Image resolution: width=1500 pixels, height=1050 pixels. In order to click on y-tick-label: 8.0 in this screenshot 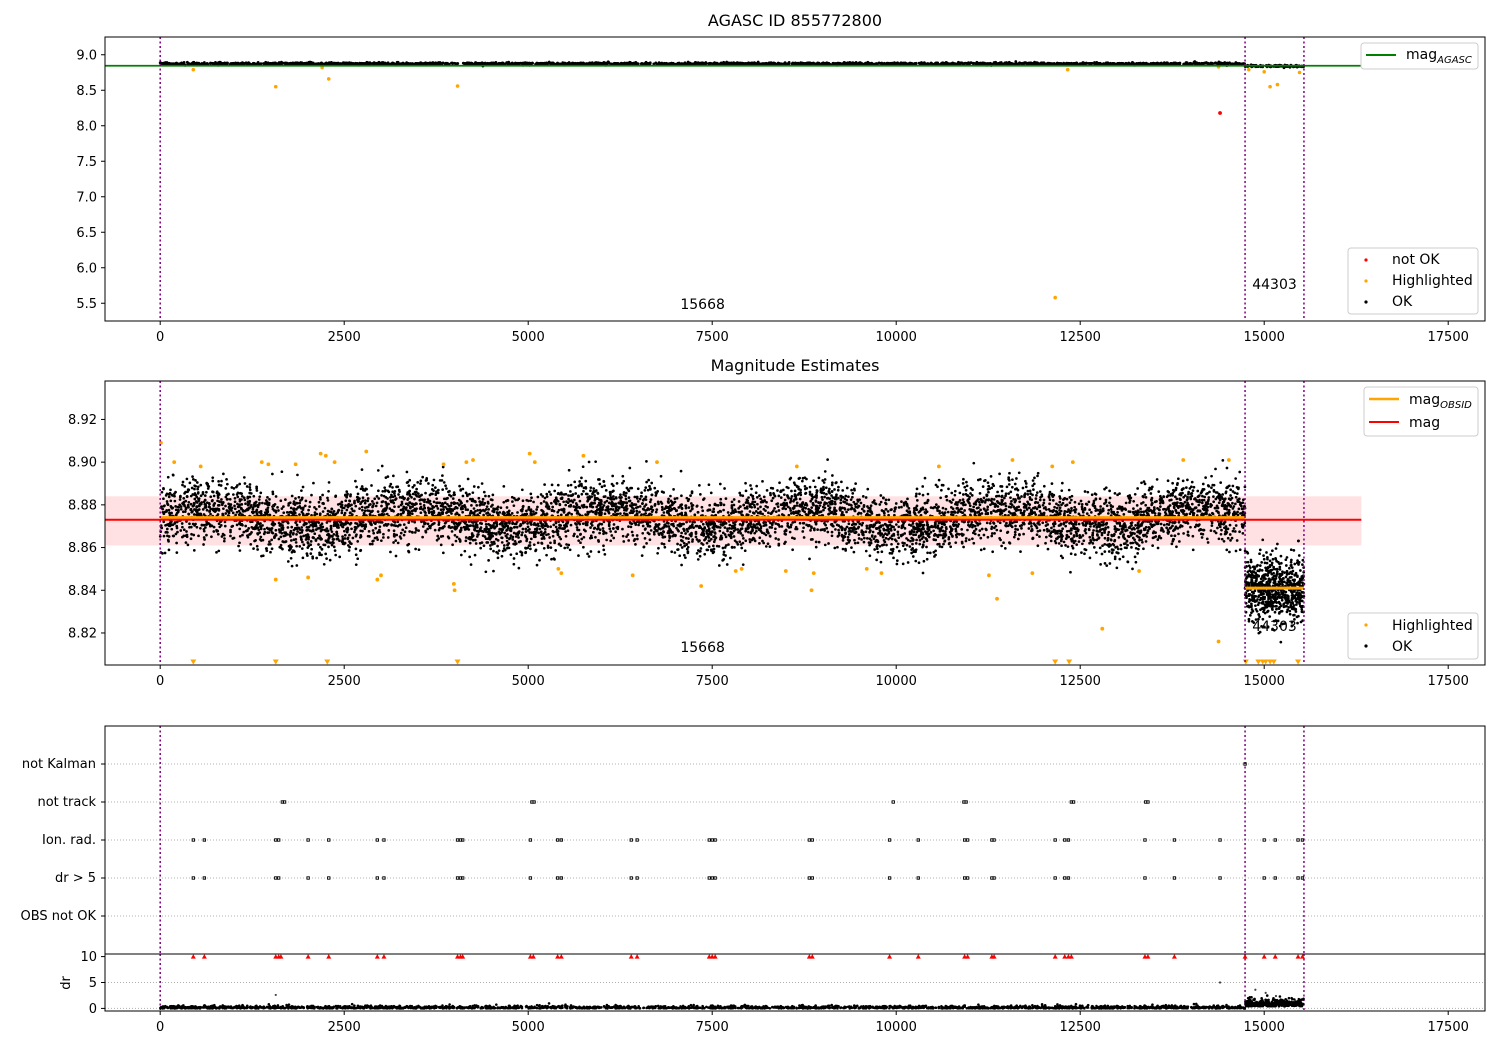, I will do `click(86, 126)`.